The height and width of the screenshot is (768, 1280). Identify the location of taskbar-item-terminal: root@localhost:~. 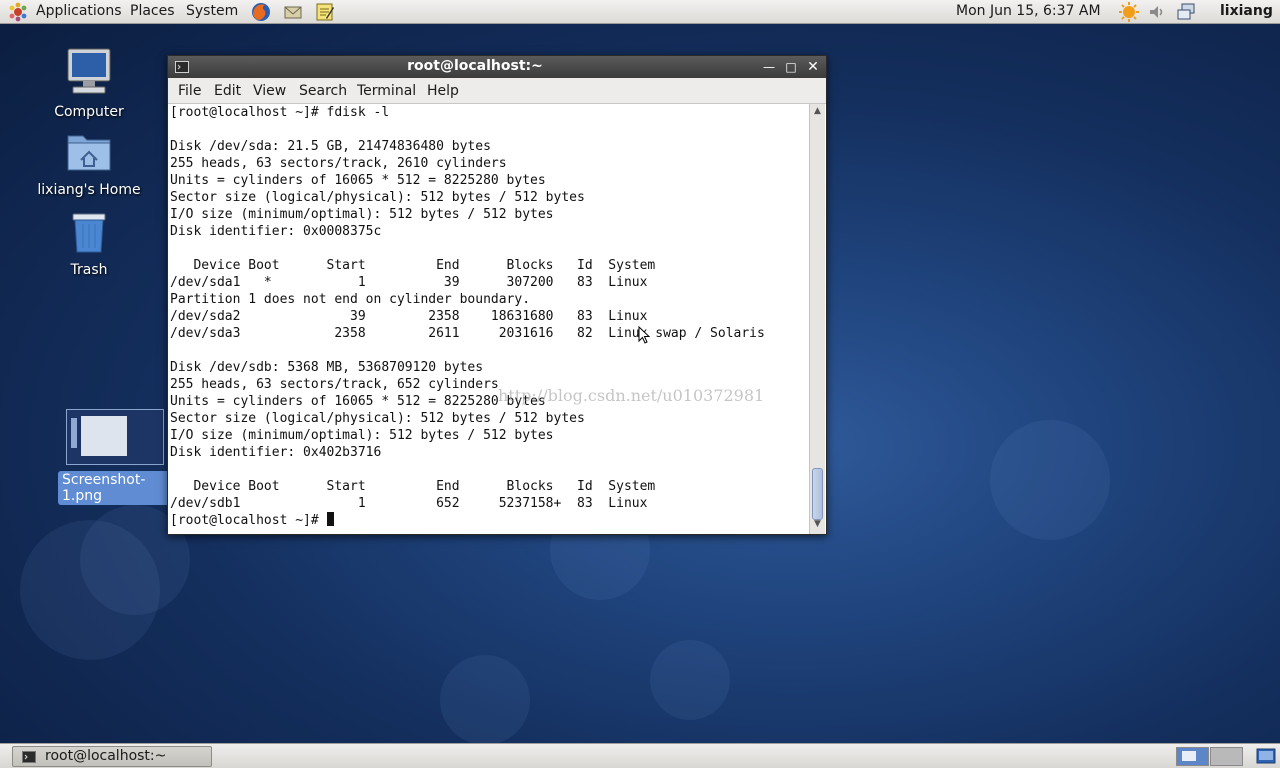
(112, 756).